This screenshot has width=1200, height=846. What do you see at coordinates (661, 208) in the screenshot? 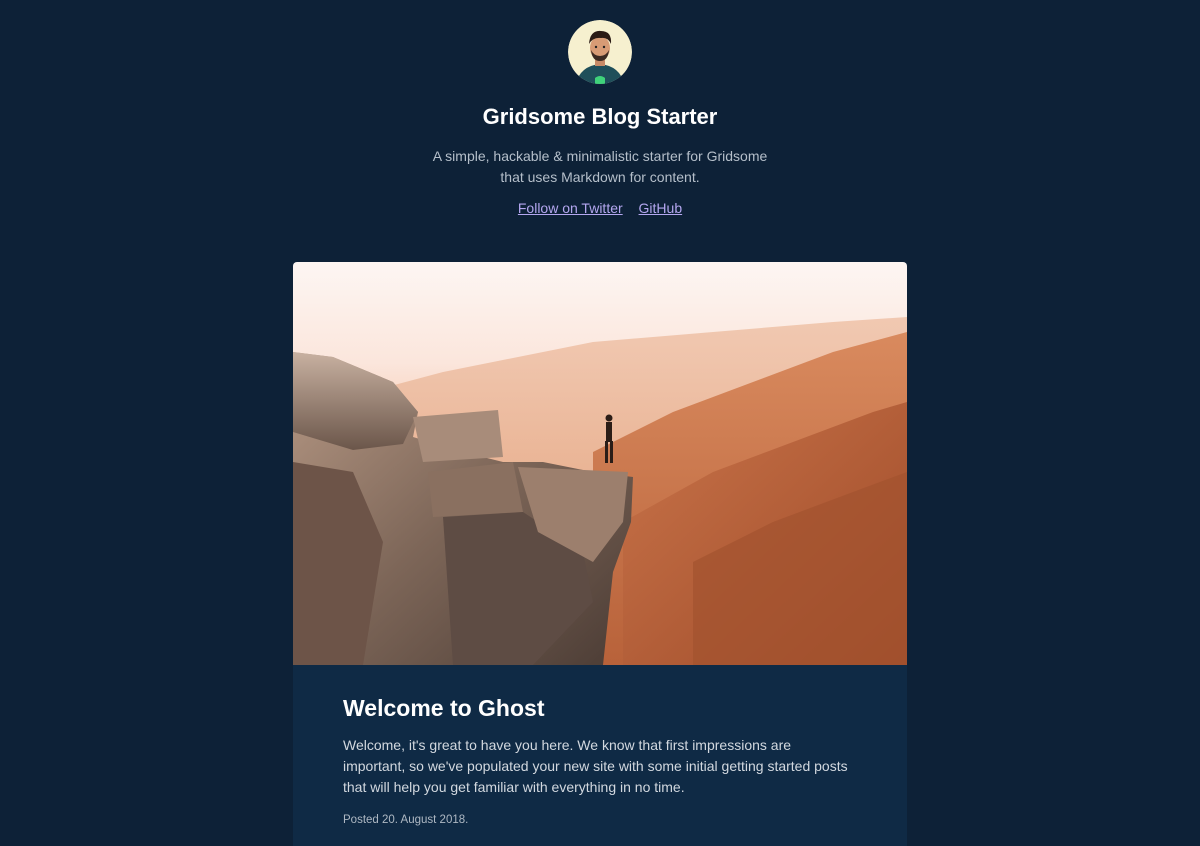
I see `github-link: GitHub` at bounding box center [661, 208].